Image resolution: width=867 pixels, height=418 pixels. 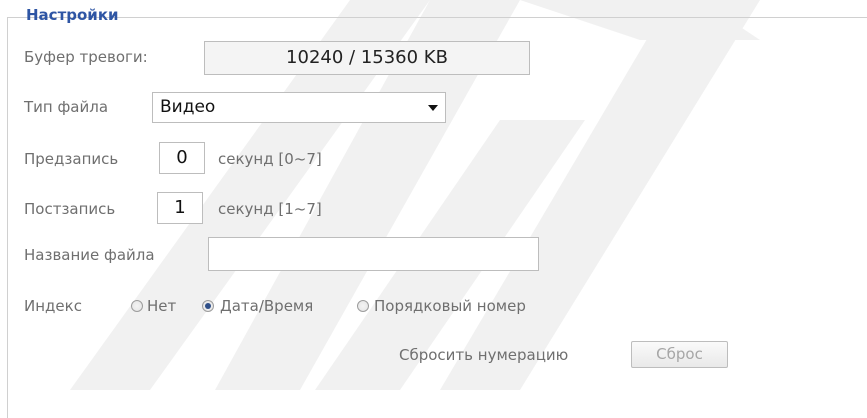 What do you see at coordinates (182, 158) in the screenshot?
I see `prerecord-input: 0` at bounding box center [182, 158].